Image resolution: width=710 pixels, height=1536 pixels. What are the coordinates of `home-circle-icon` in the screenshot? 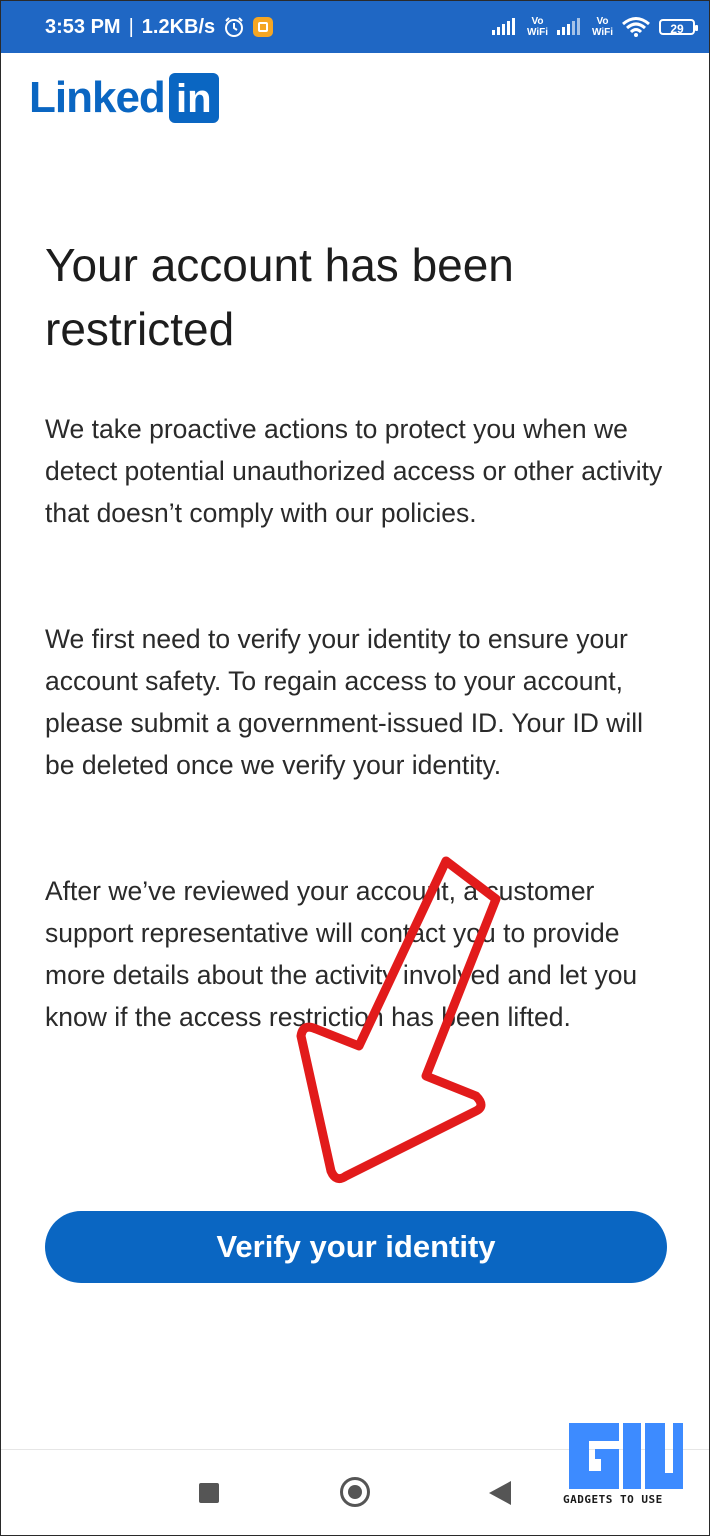 It's located at (355, 1492).